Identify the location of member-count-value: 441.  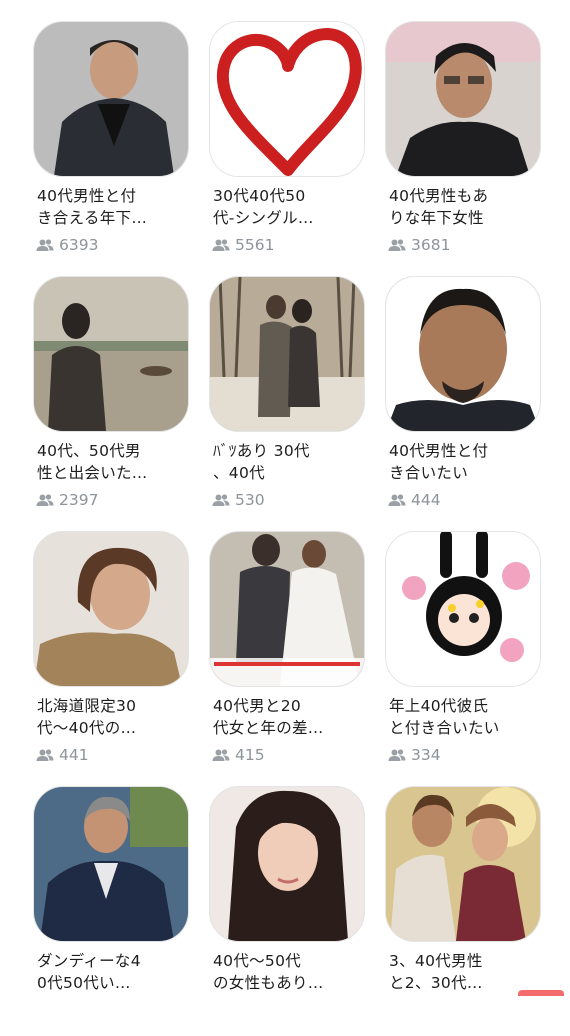
(74, 755).